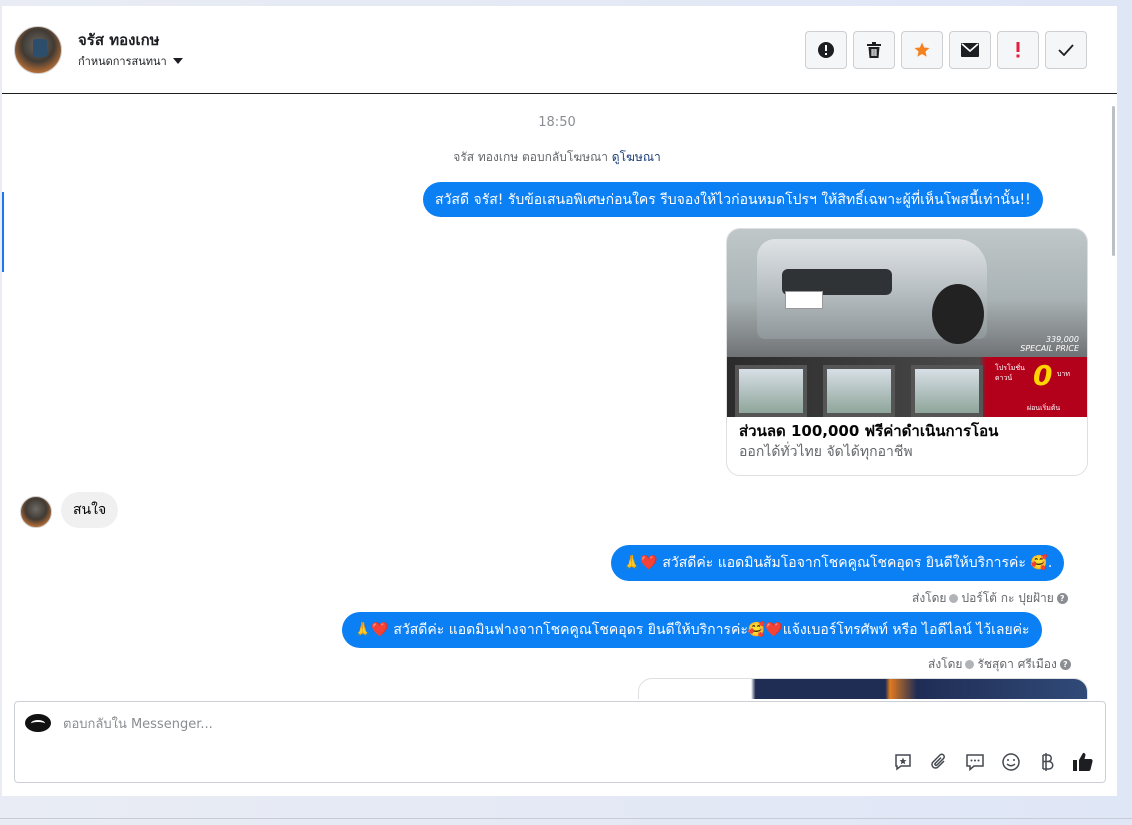 This screenshot has width=1132, height=825. I want to click on trash-icon, so click(874, 50).